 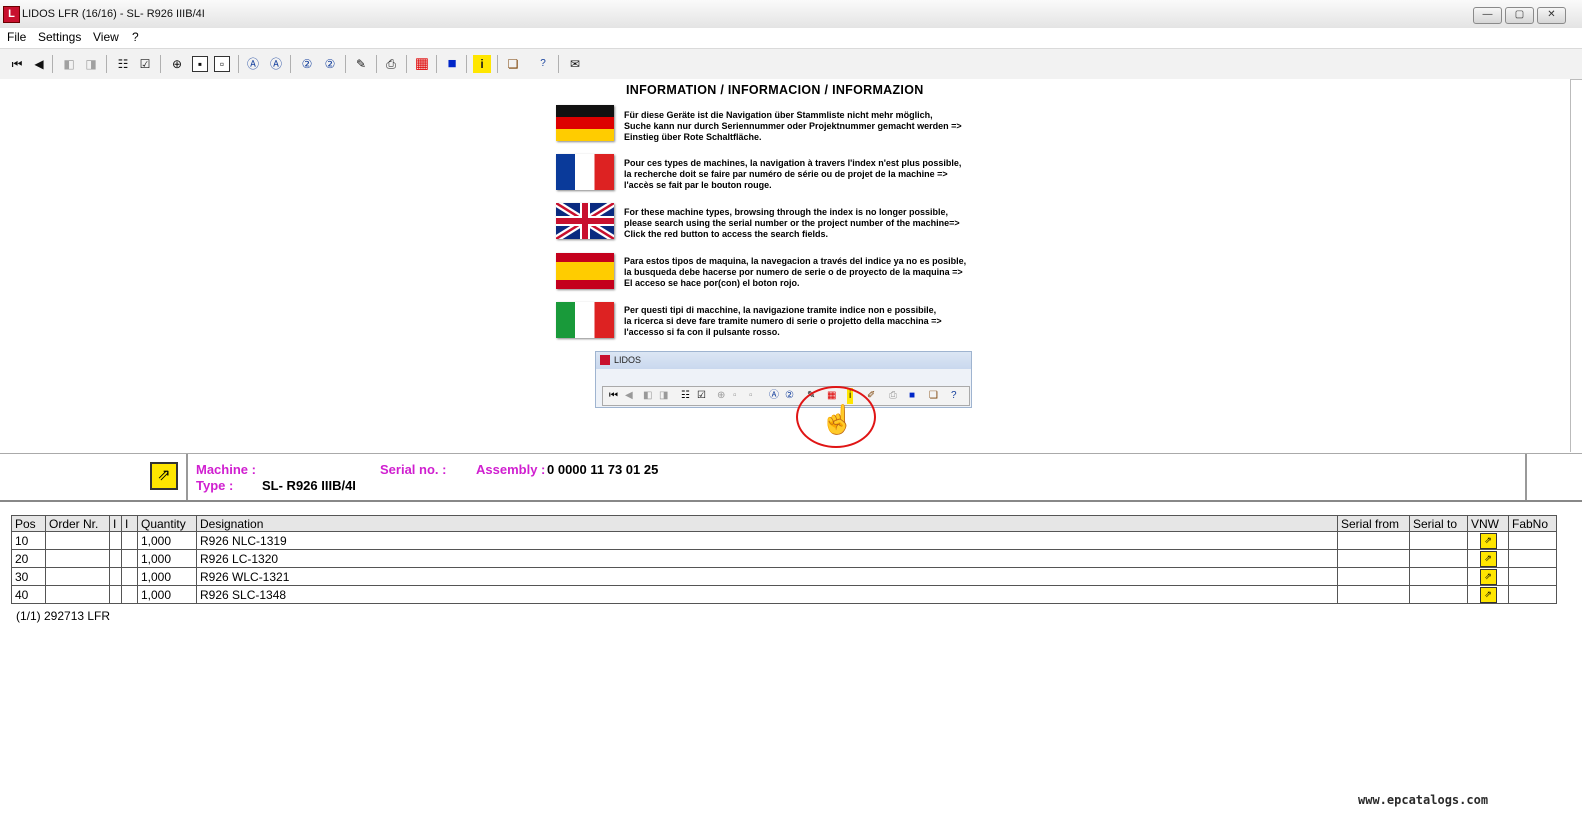 I want to click on col-serial-from: Serial from, so click(x=1373, y=523).